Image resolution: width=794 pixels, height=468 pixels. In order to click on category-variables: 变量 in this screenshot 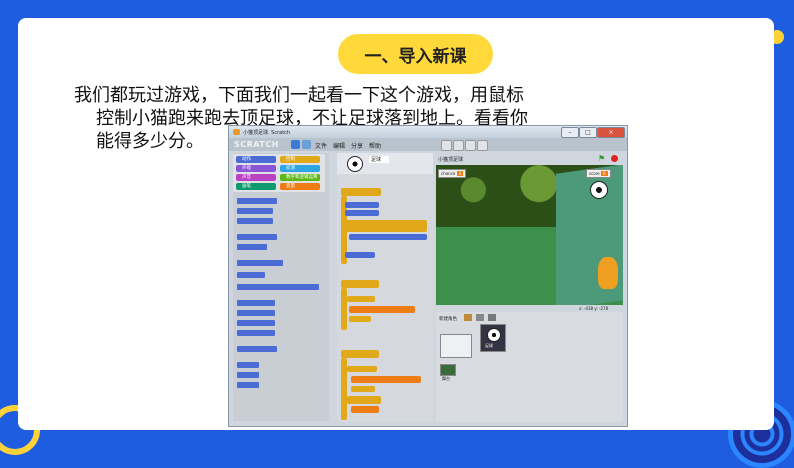, I will do `click(300, 186)`.